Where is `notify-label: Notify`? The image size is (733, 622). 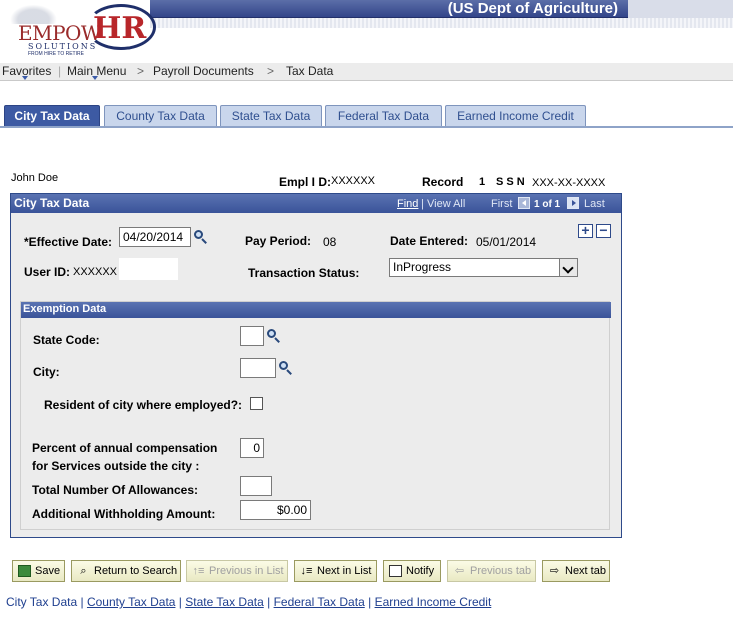 notify-label: Notify is located at coordinates (420, 571).